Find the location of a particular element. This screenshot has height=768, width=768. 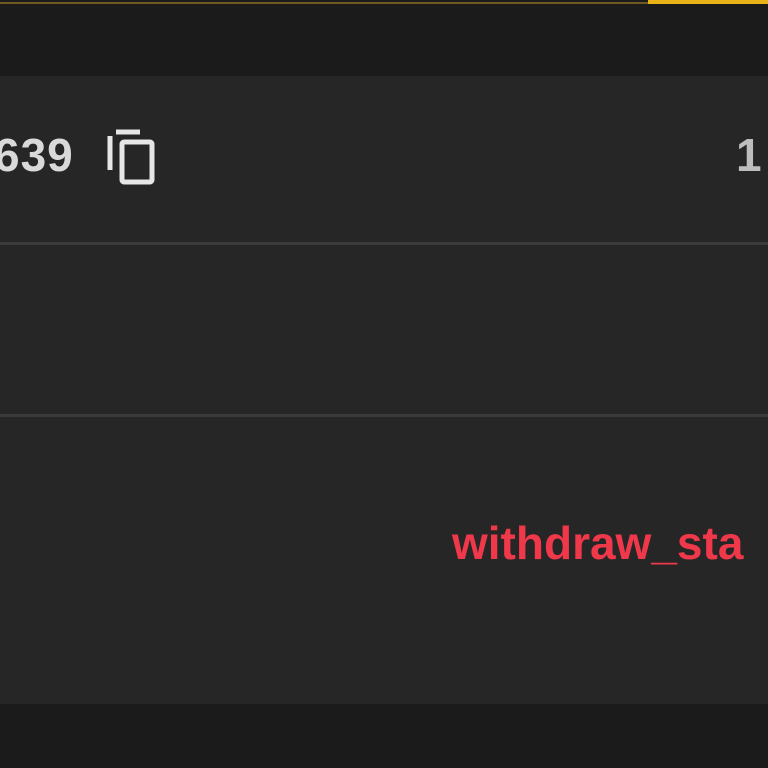

right-value: 1 is located at coordinates (749, 155).